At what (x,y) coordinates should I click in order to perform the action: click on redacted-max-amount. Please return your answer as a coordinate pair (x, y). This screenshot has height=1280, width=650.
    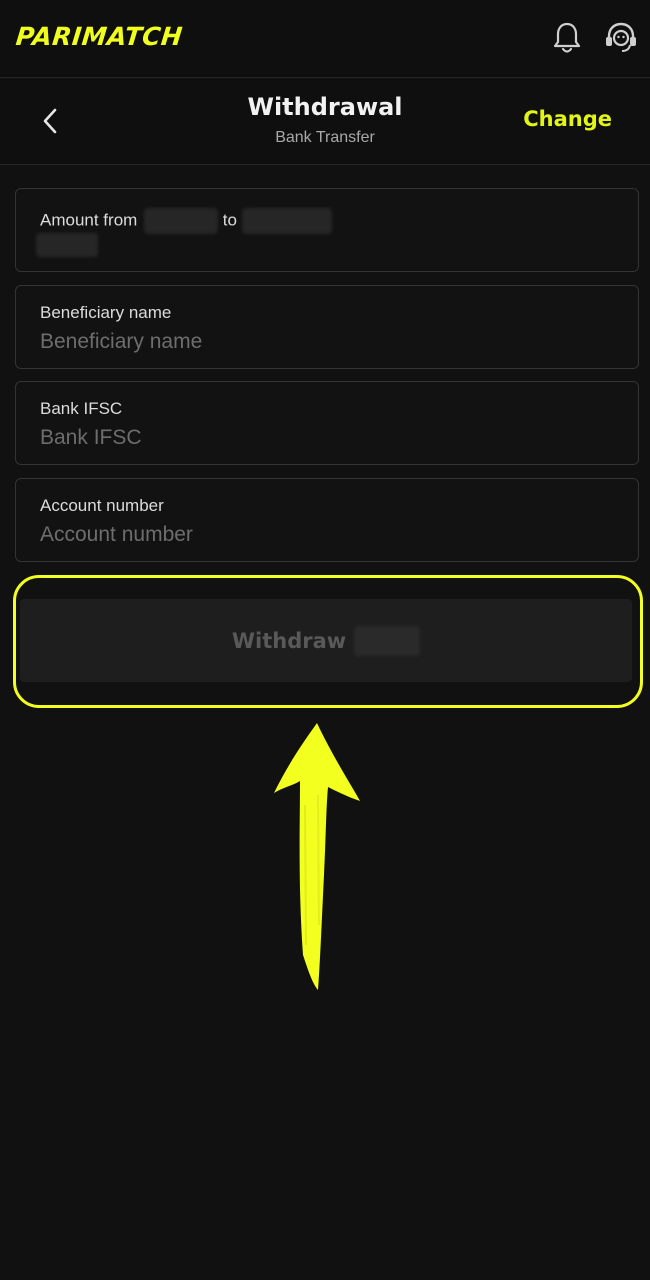
    Looking at the image, I should click on (286, 221).